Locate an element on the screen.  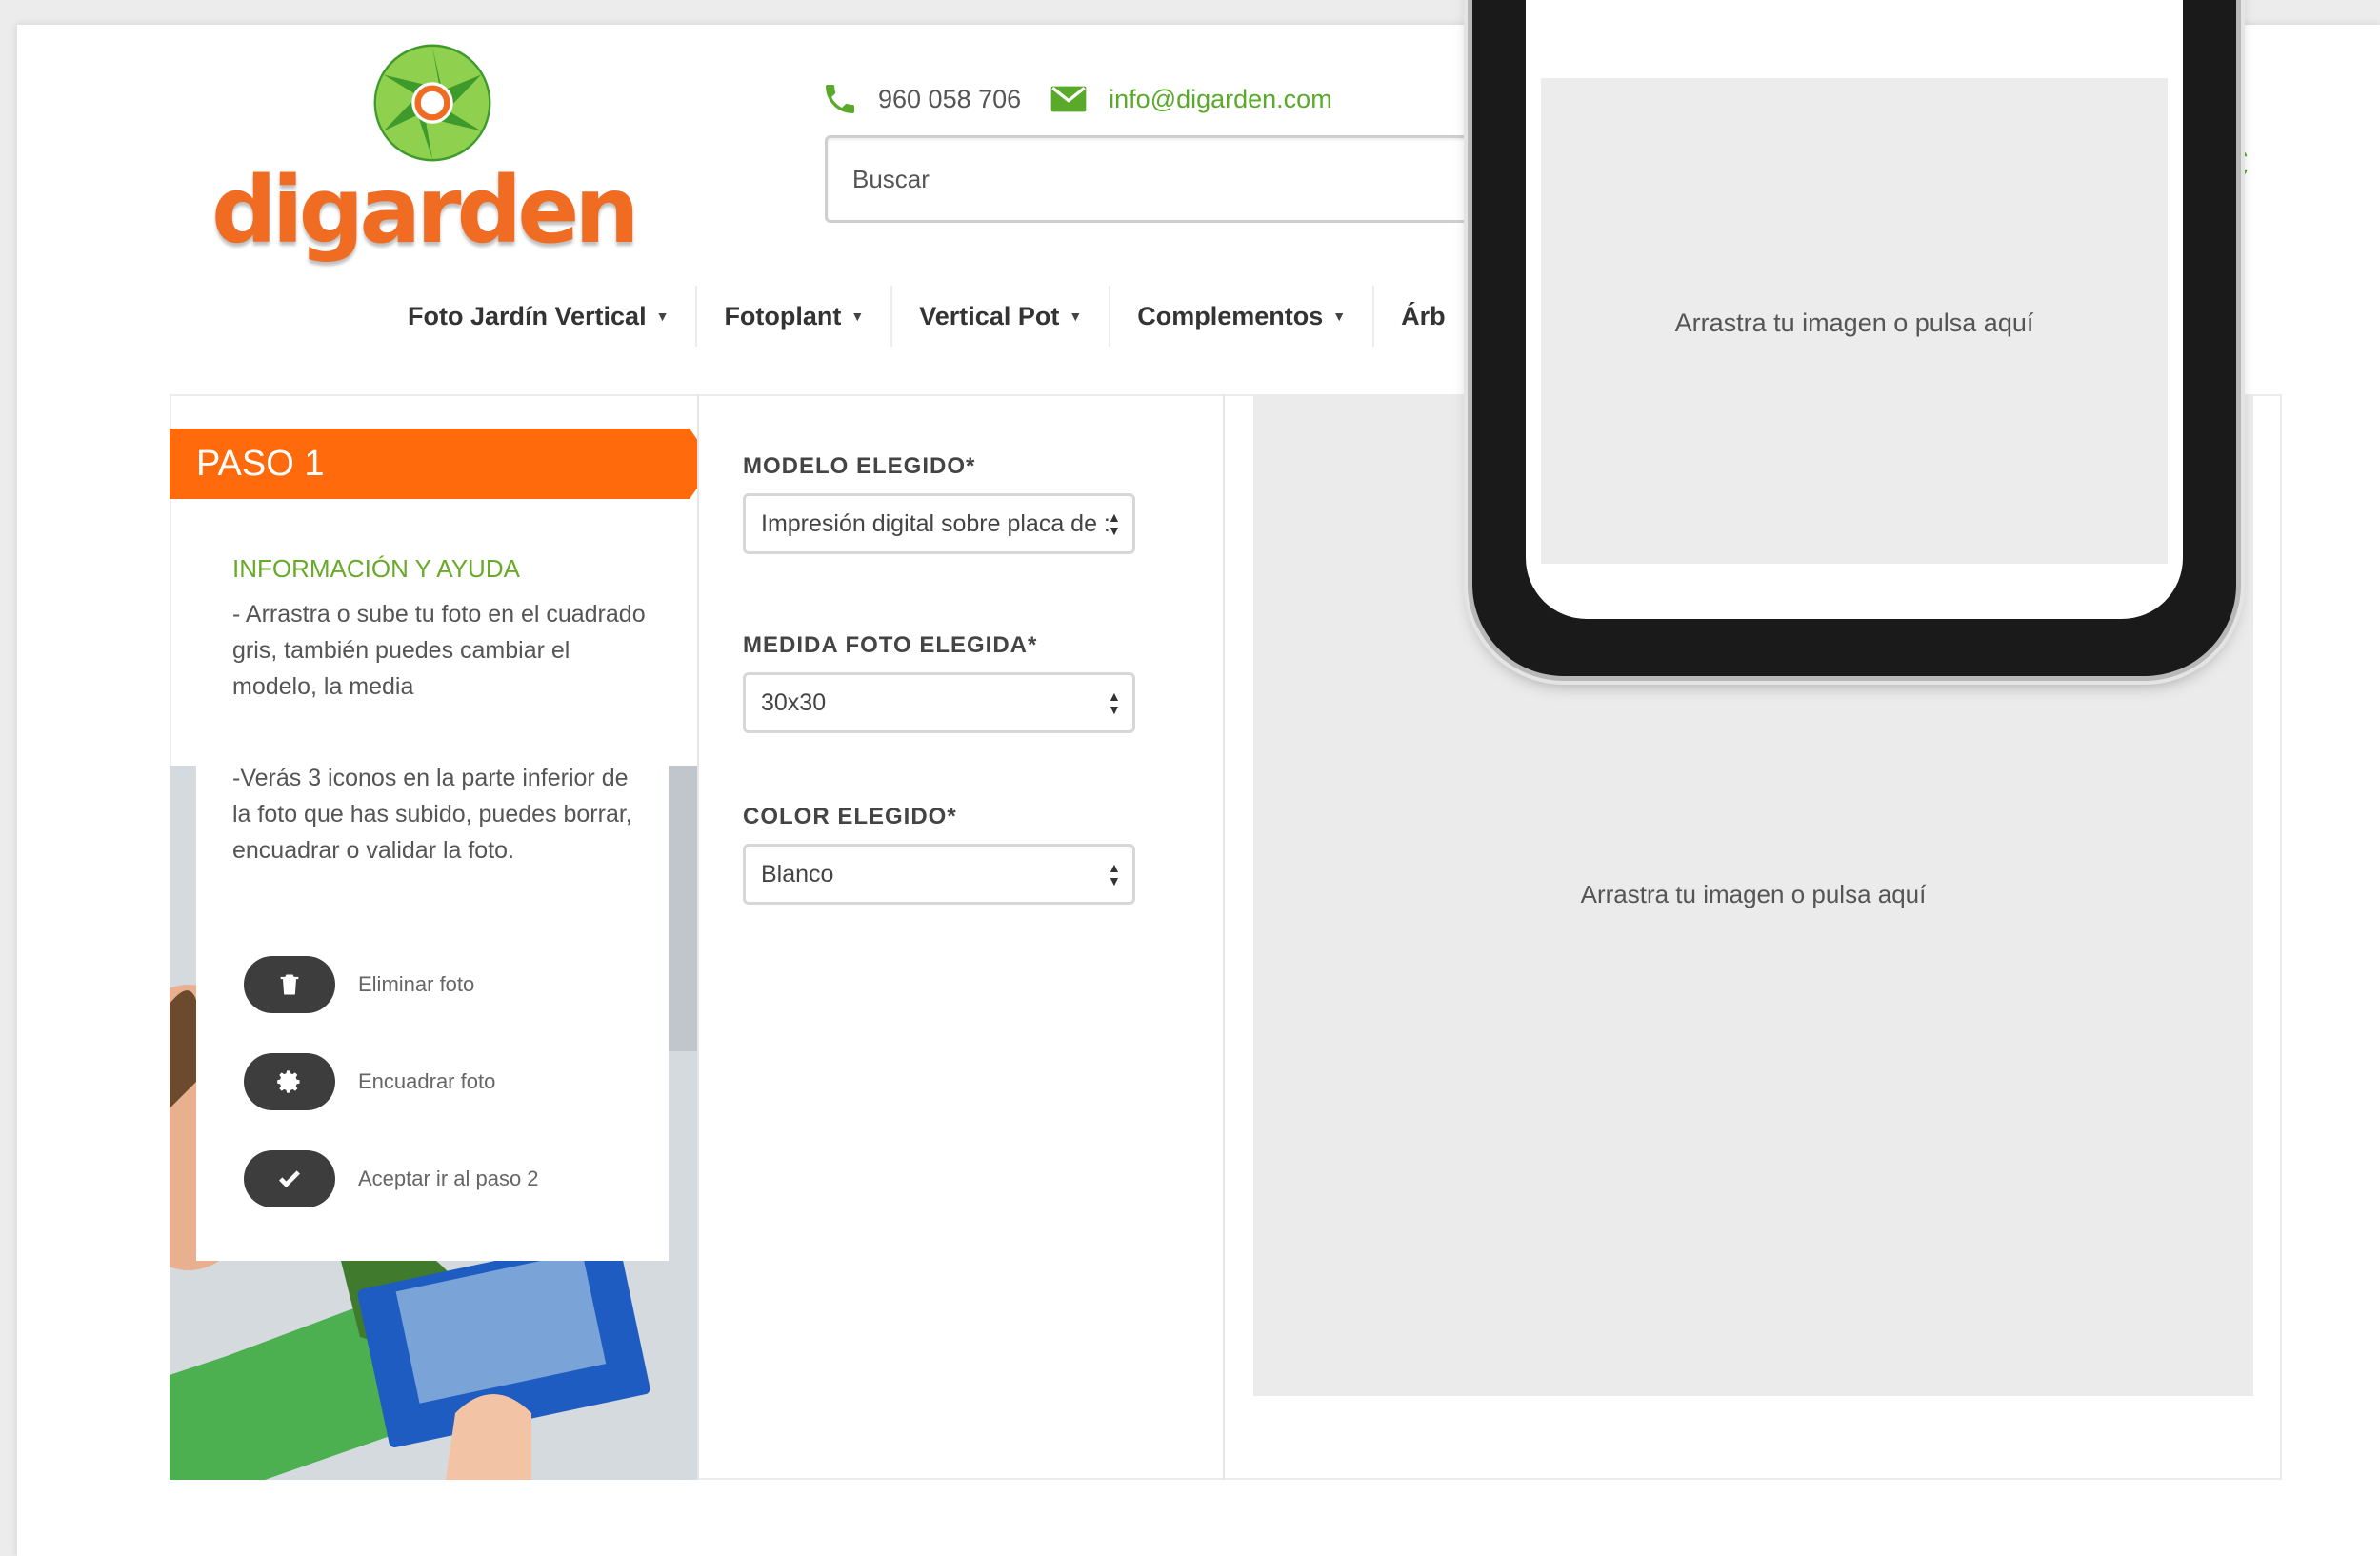
phone-screen: Arrastra tu imagen o pulsa aquí is located at coordinates (1854, 310).